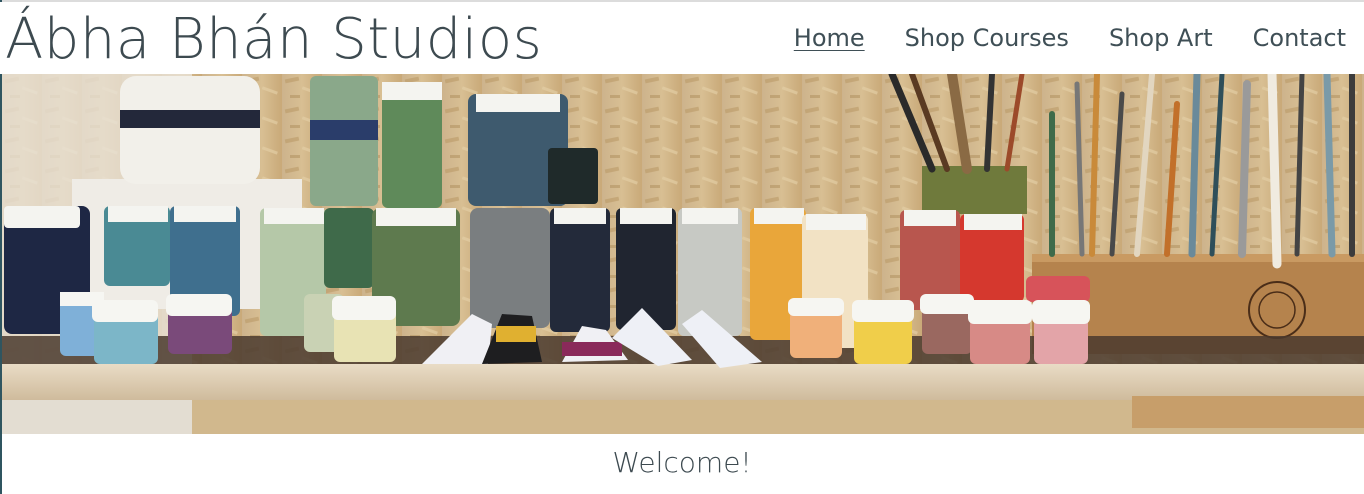  What do you see at coordinates (1161, 38) in the screenshot?
I see `nav-shop-art-link: Shop Art` at bounding box center [1161, 38].